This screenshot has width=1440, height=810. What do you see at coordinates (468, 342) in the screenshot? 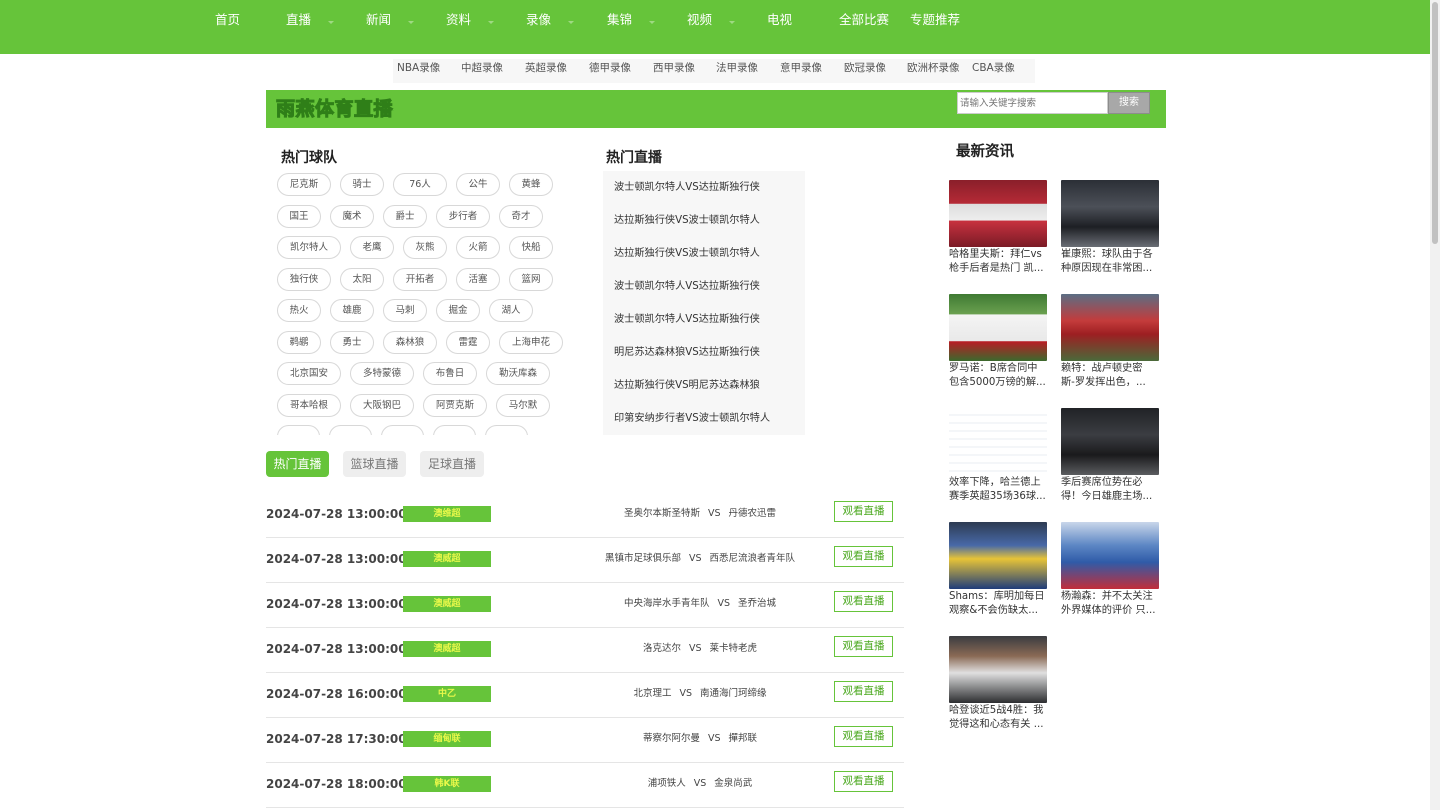
I see `team-tag: 雷霆` at bounding box center [468, 342].